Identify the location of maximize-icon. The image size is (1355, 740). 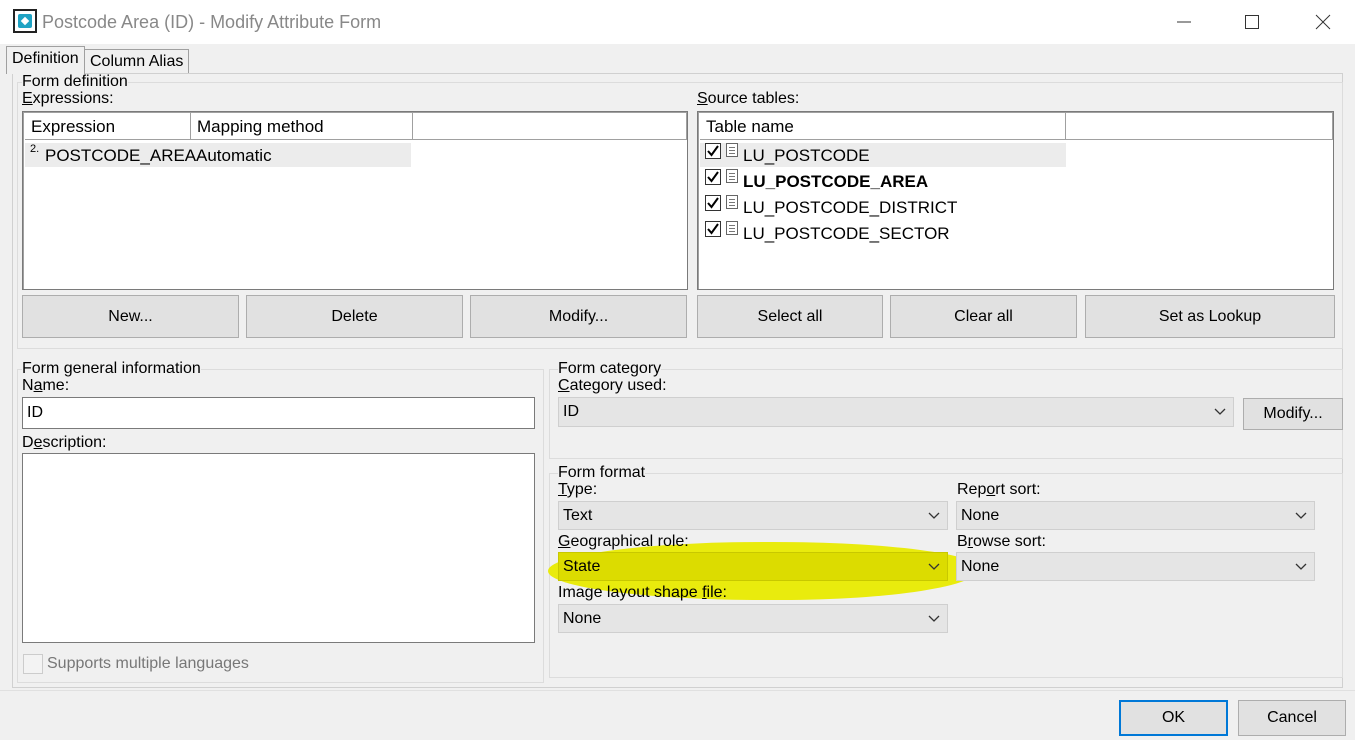
(1252, 22).